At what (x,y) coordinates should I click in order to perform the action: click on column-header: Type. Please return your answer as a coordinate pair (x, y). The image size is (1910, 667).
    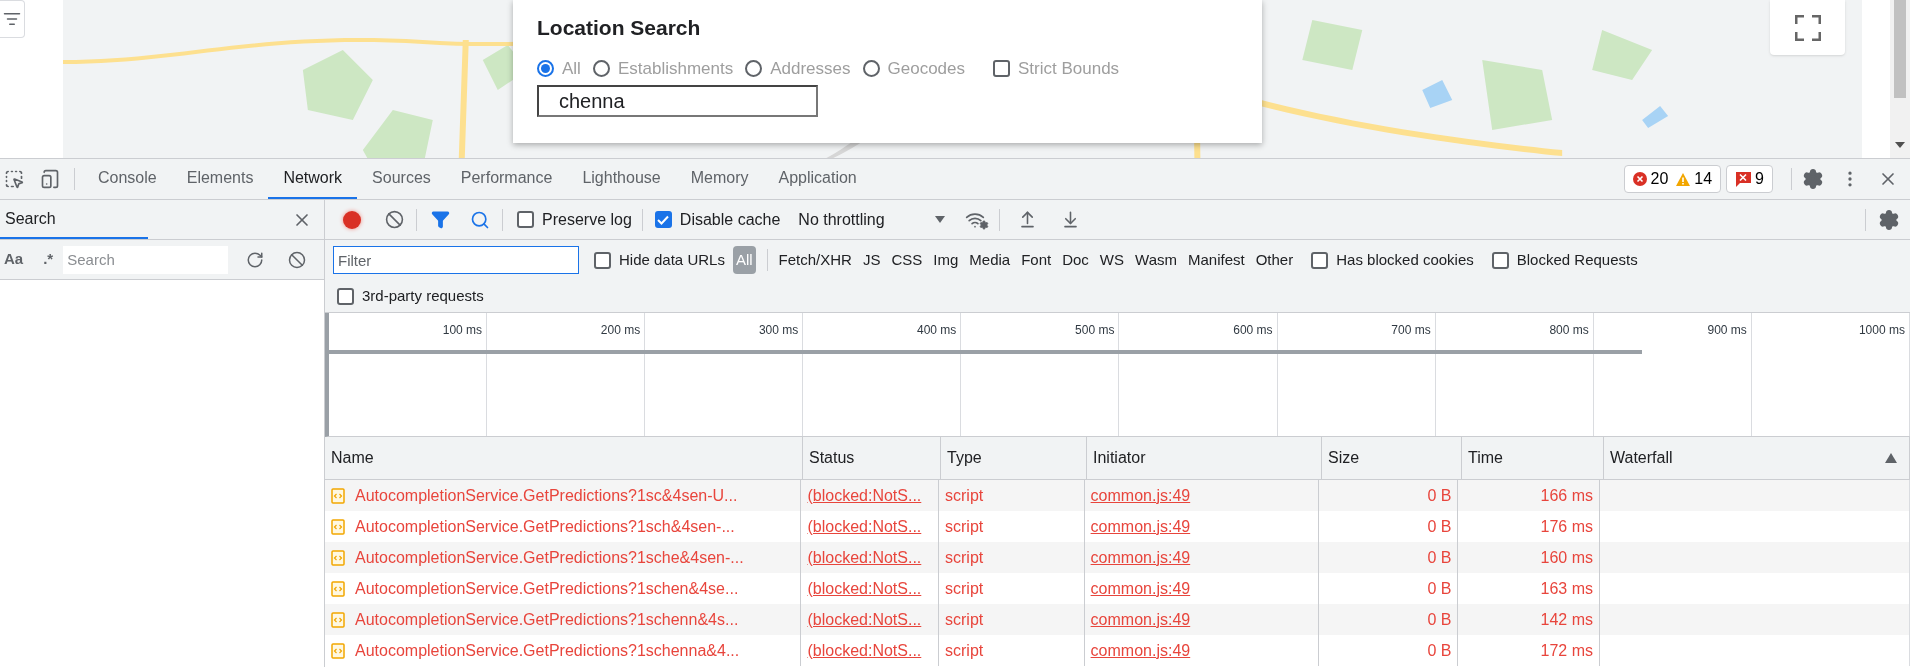
    Looking at the image, I should click on (1014, 458).